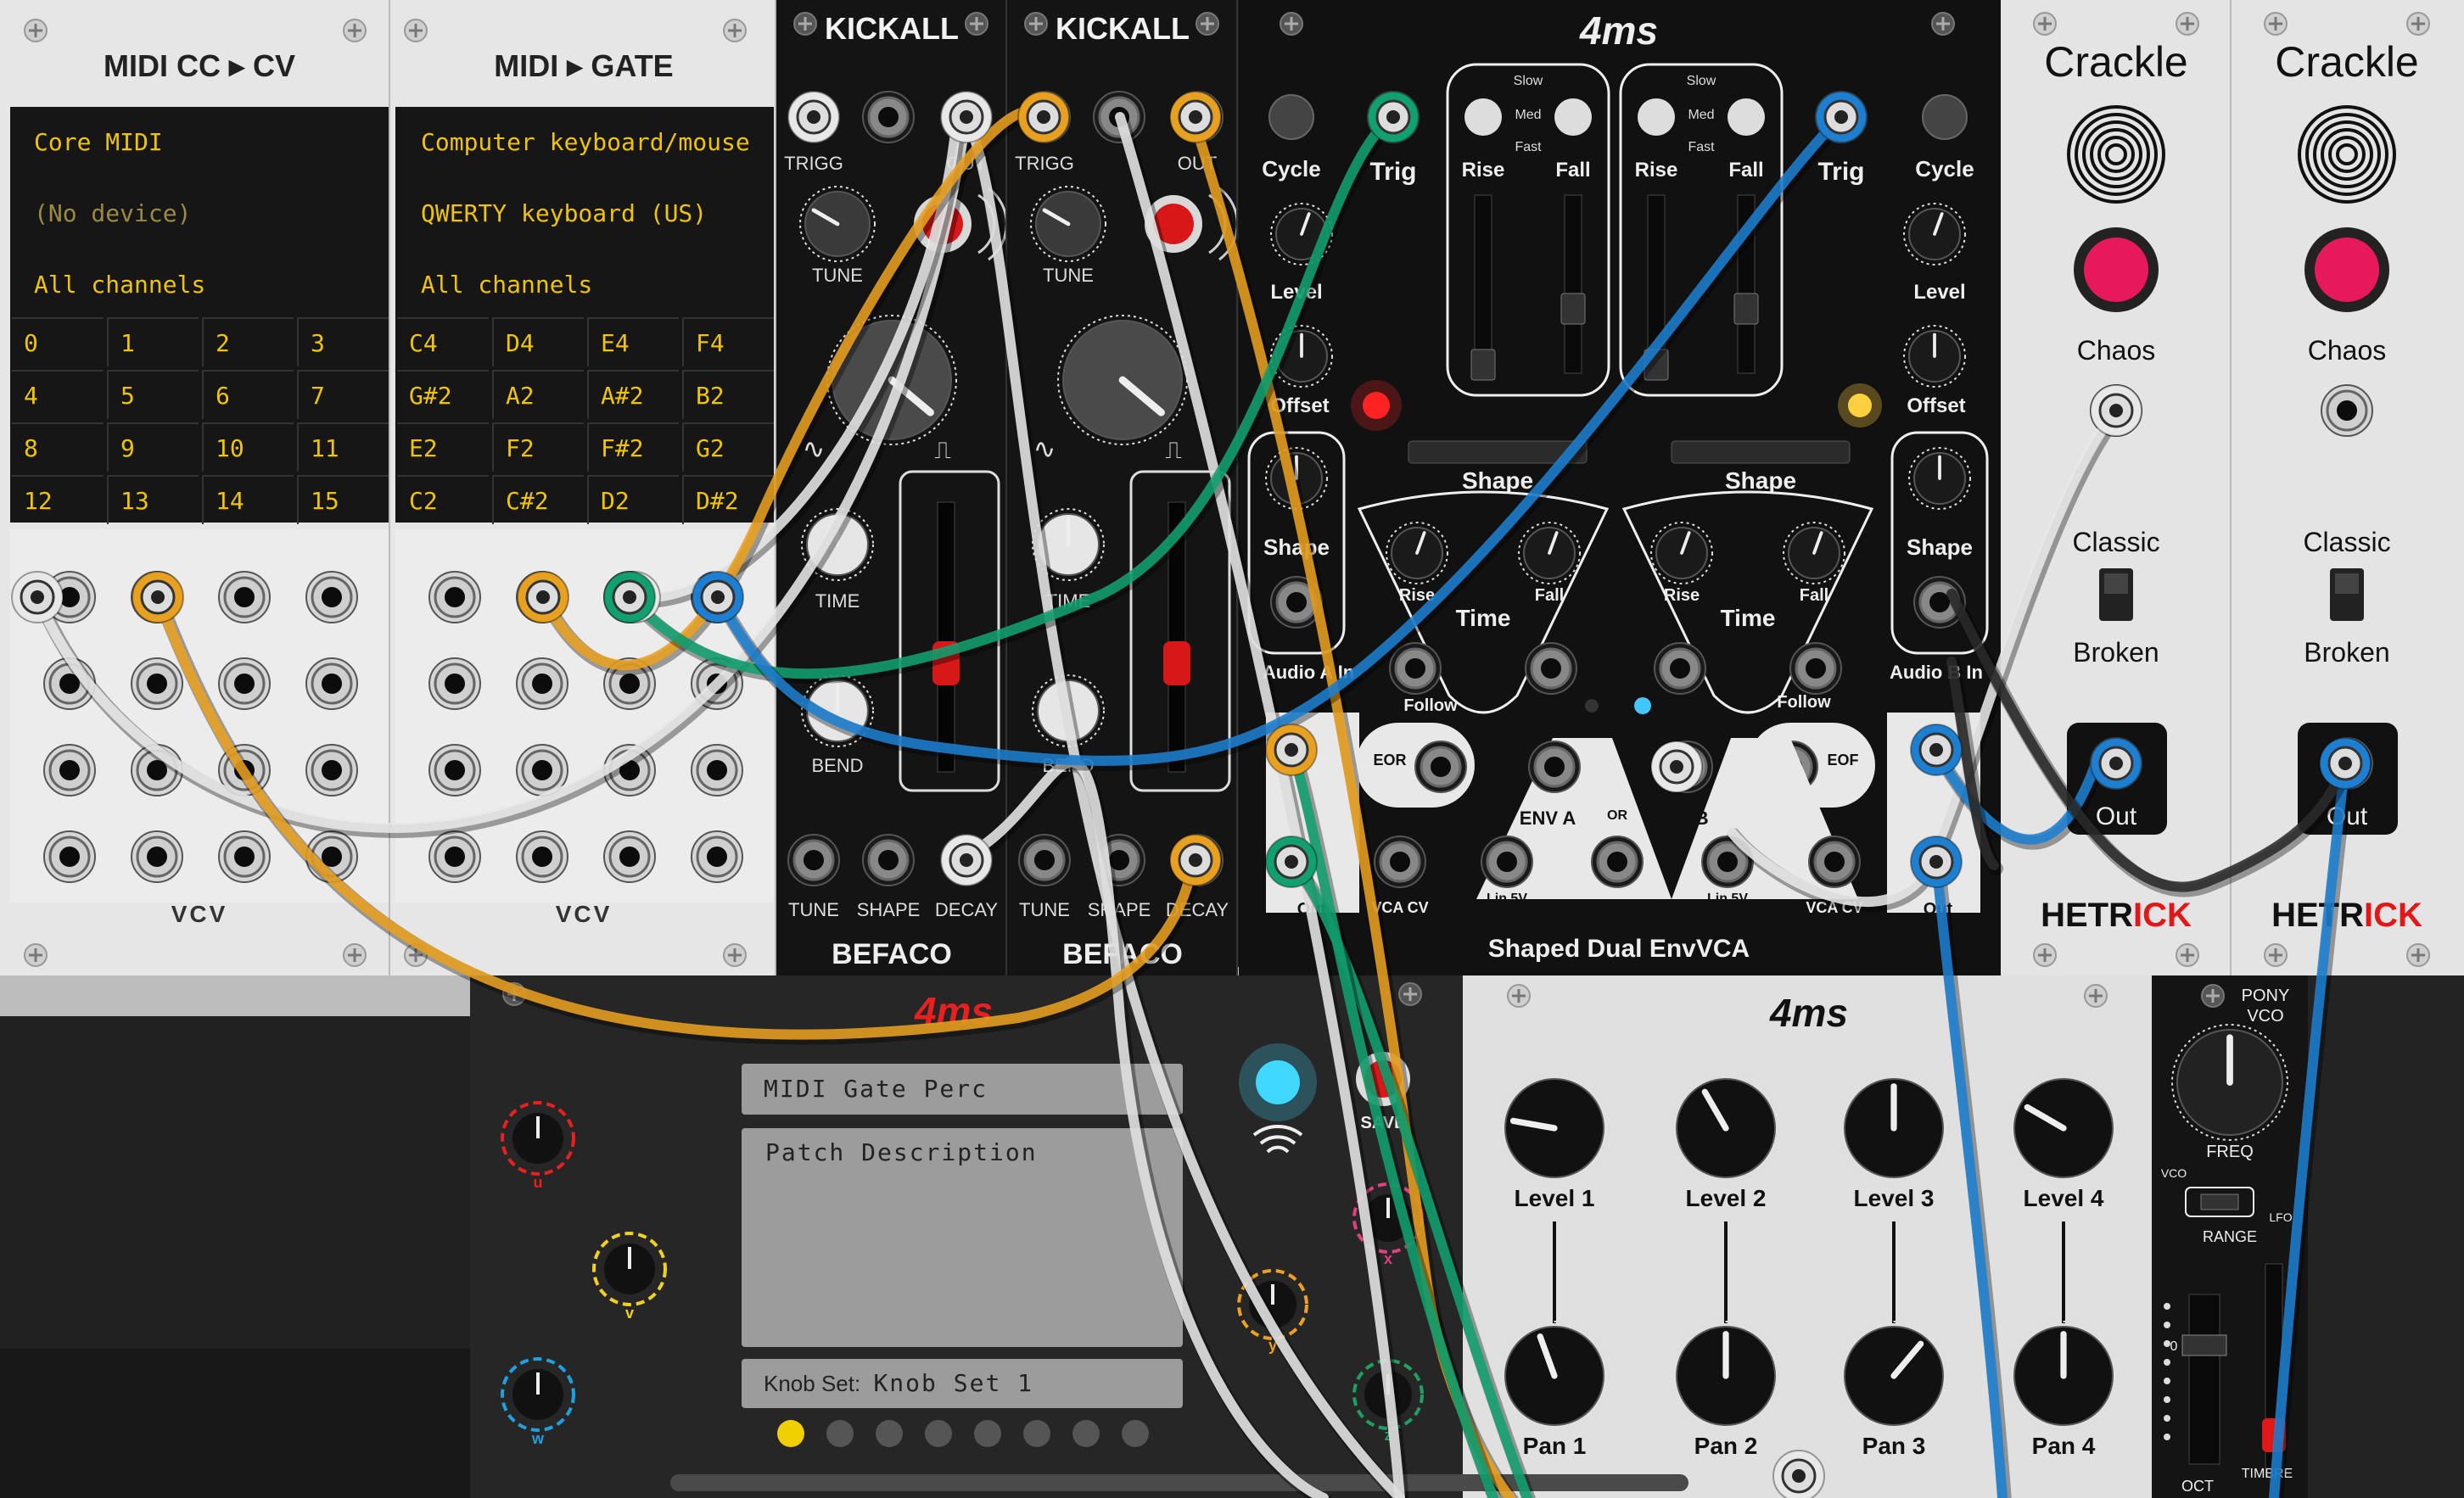  Describe the element at coordinates (538, 1138) in the screenshot. I see `knob-u` at that location.